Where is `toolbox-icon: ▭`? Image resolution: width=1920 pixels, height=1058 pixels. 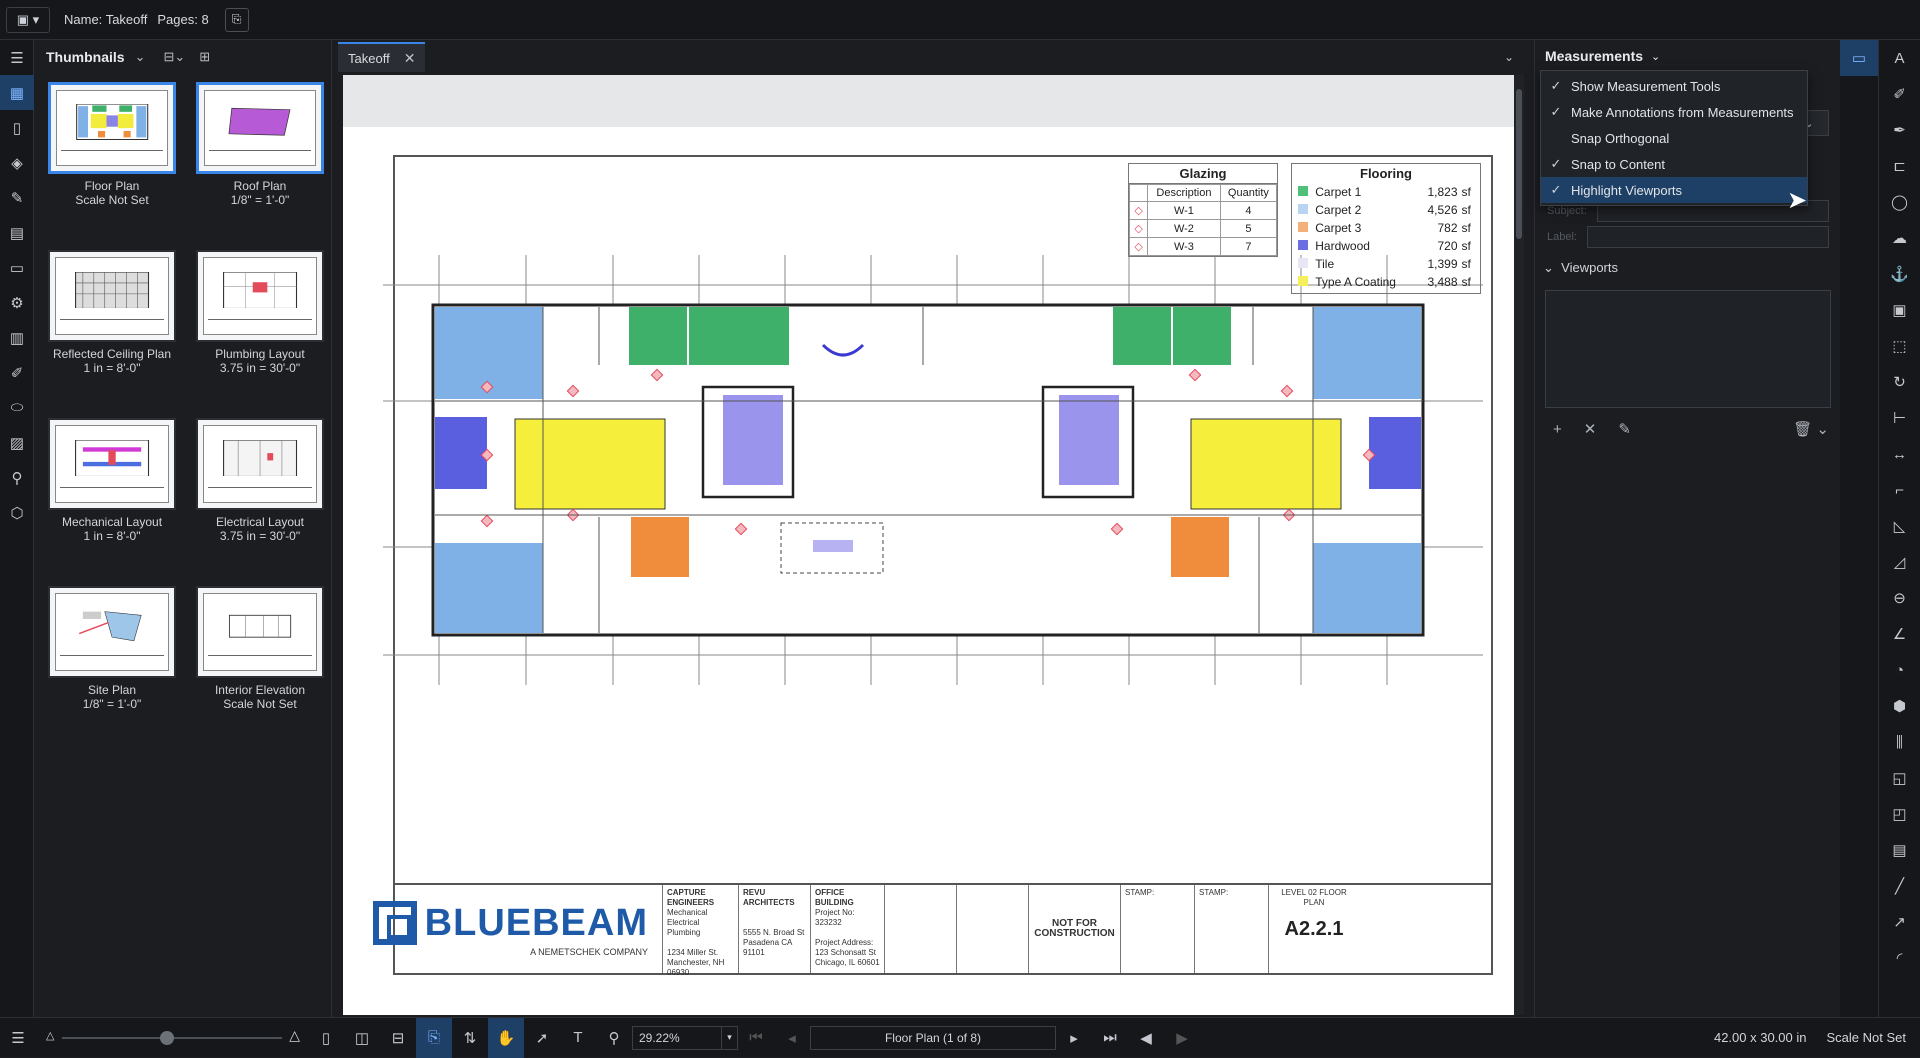
toolbox-icon: ▭ is located at coordinates (17, 267).